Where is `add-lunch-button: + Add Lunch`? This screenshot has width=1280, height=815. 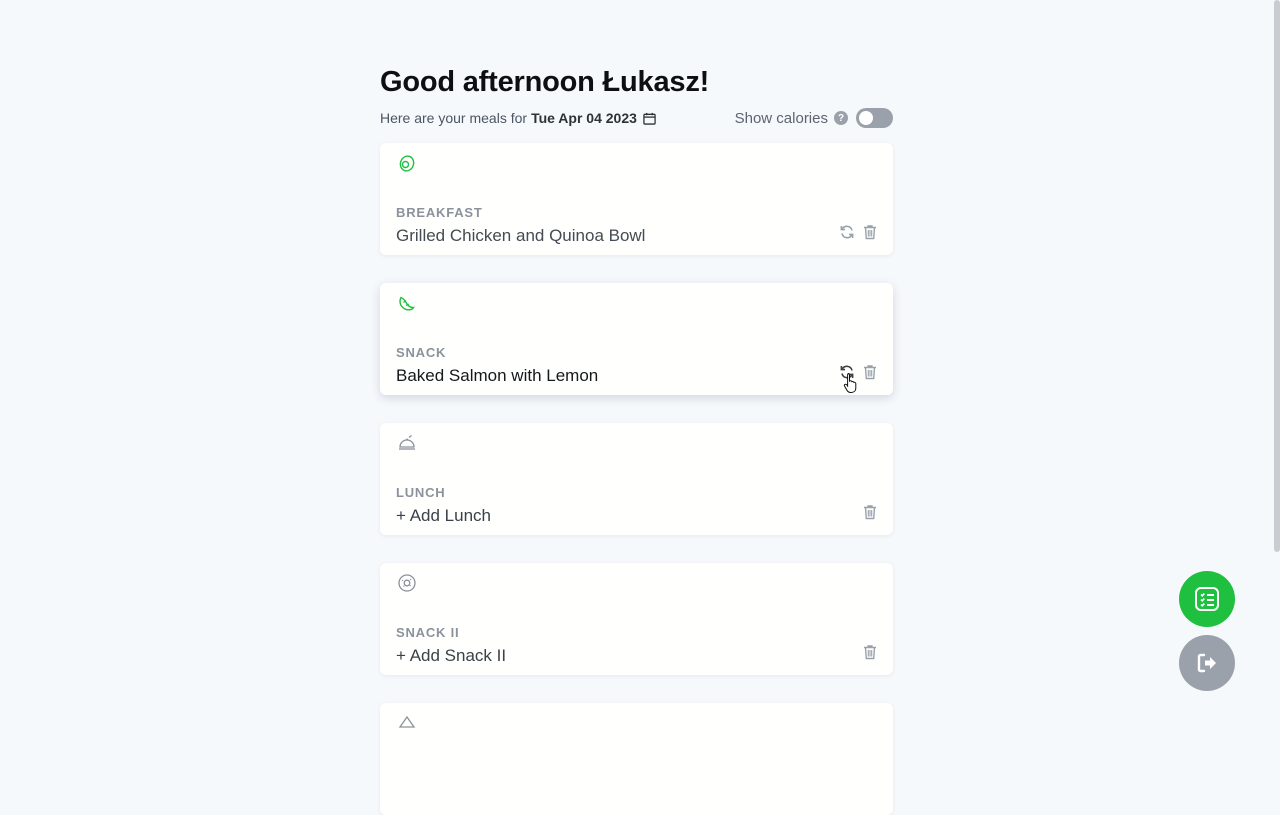 add-lunch-button: + Add Lunch is located at coordinates (443, 516).